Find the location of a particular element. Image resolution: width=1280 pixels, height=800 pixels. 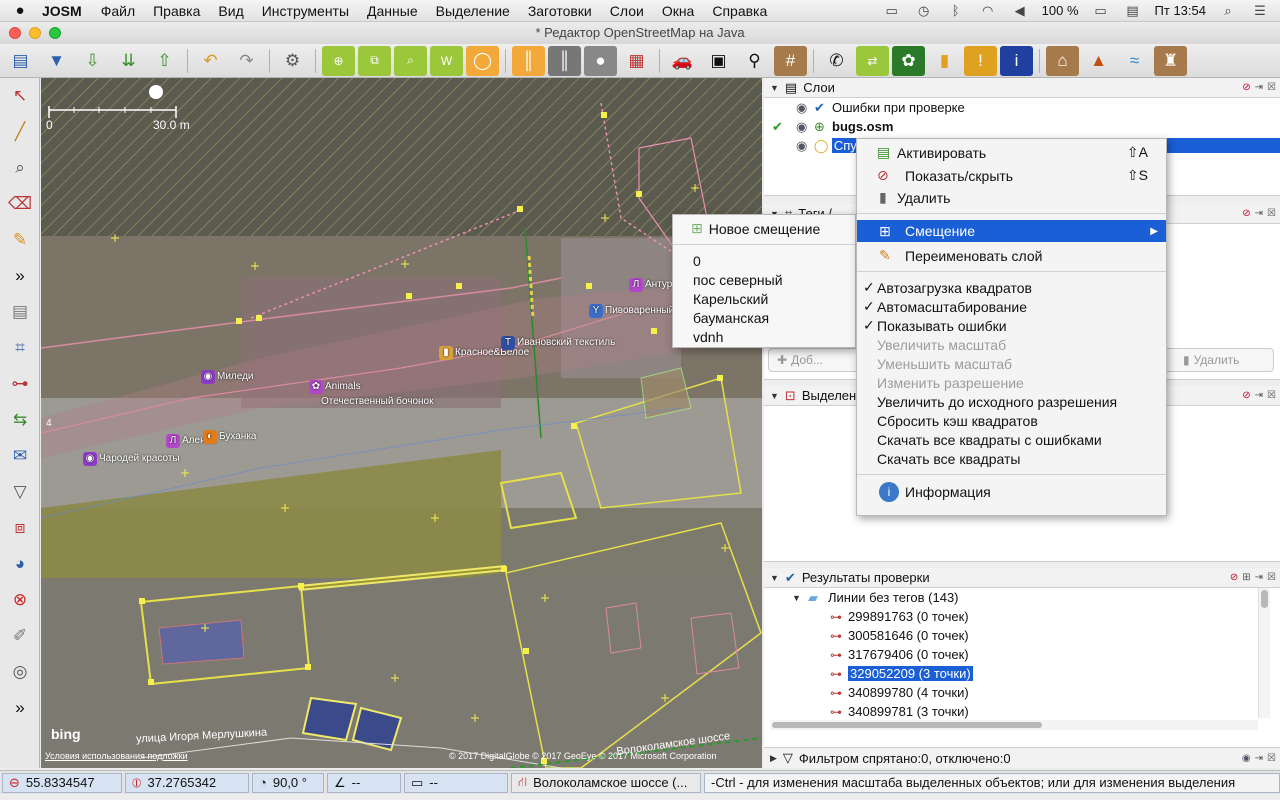

zoom-icon: ⌕ is located at coordinates (410, 60).